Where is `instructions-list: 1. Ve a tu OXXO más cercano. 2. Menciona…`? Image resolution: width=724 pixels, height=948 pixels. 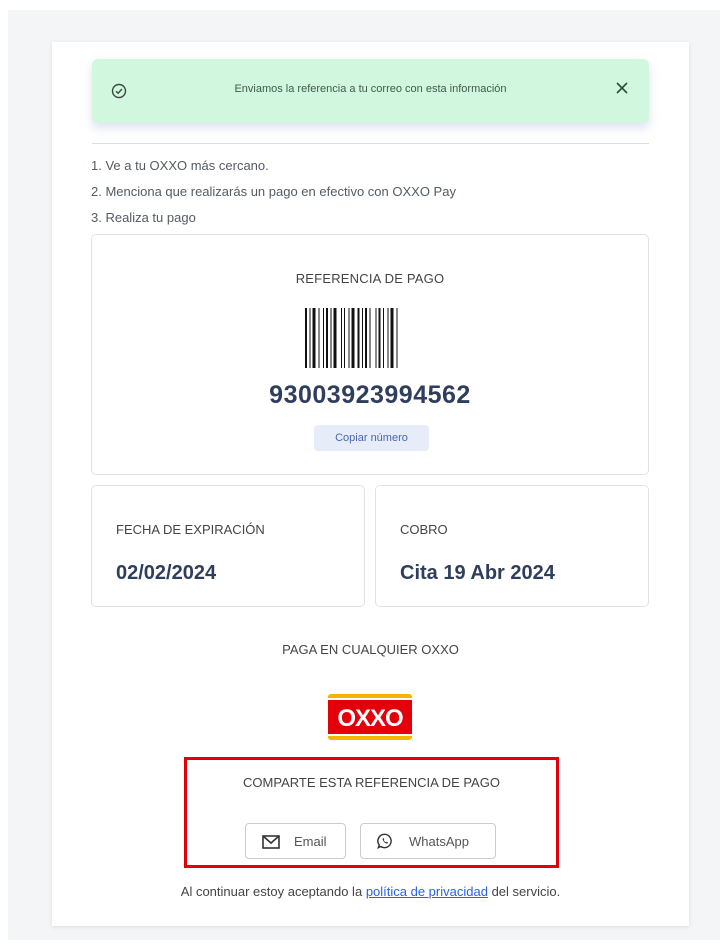
instructions-list: 1. Ve a tu OXXO más cercano. 2. Menciona… is located at coordinates (273, 192).